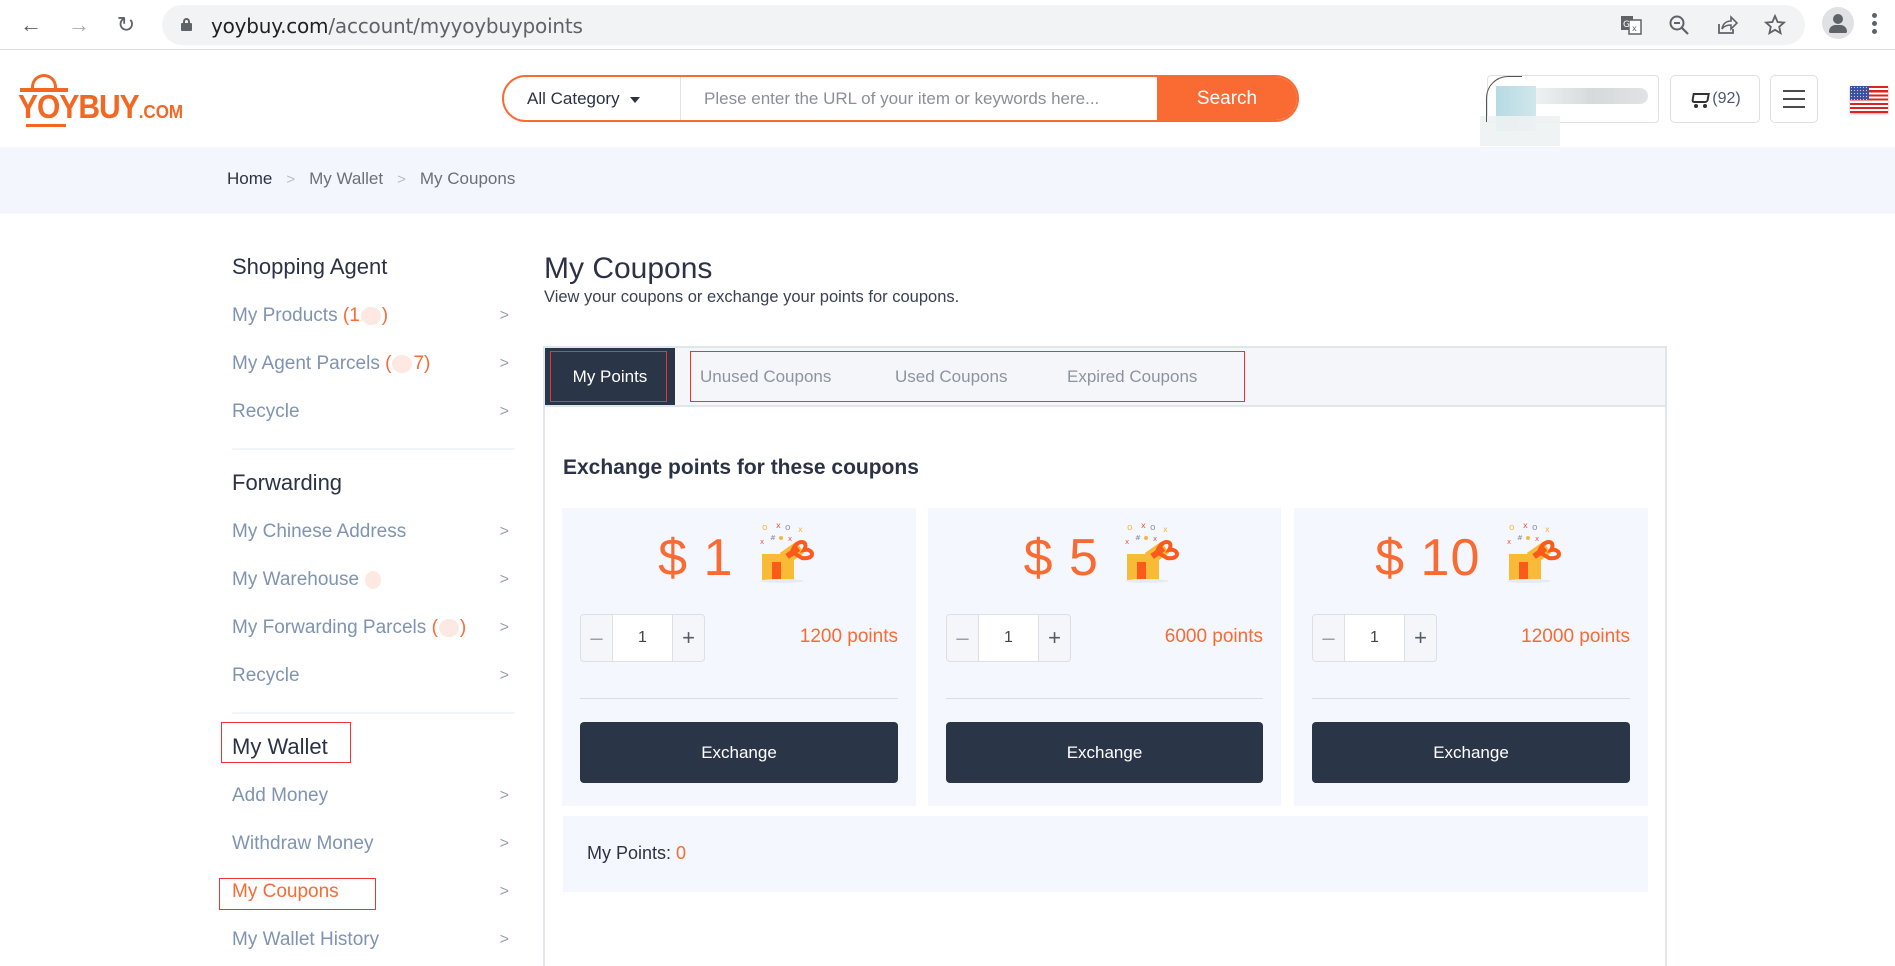  Describe the element at coordinates (31, 25) in the screenshot. I see `back-icon: ←` at that location.